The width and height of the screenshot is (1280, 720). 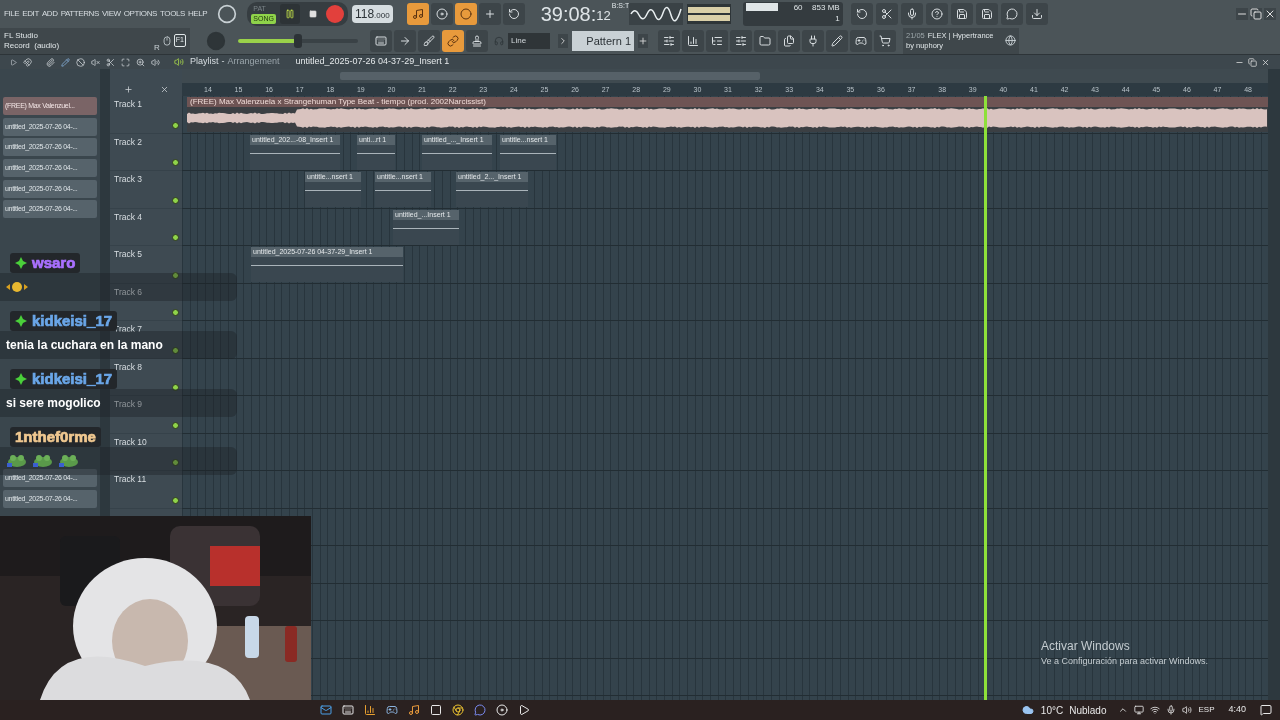 What do you see at coordinates (643, 40) in the screenshot?
I see `add-pattern-icon` at bounding box center [643, 40].